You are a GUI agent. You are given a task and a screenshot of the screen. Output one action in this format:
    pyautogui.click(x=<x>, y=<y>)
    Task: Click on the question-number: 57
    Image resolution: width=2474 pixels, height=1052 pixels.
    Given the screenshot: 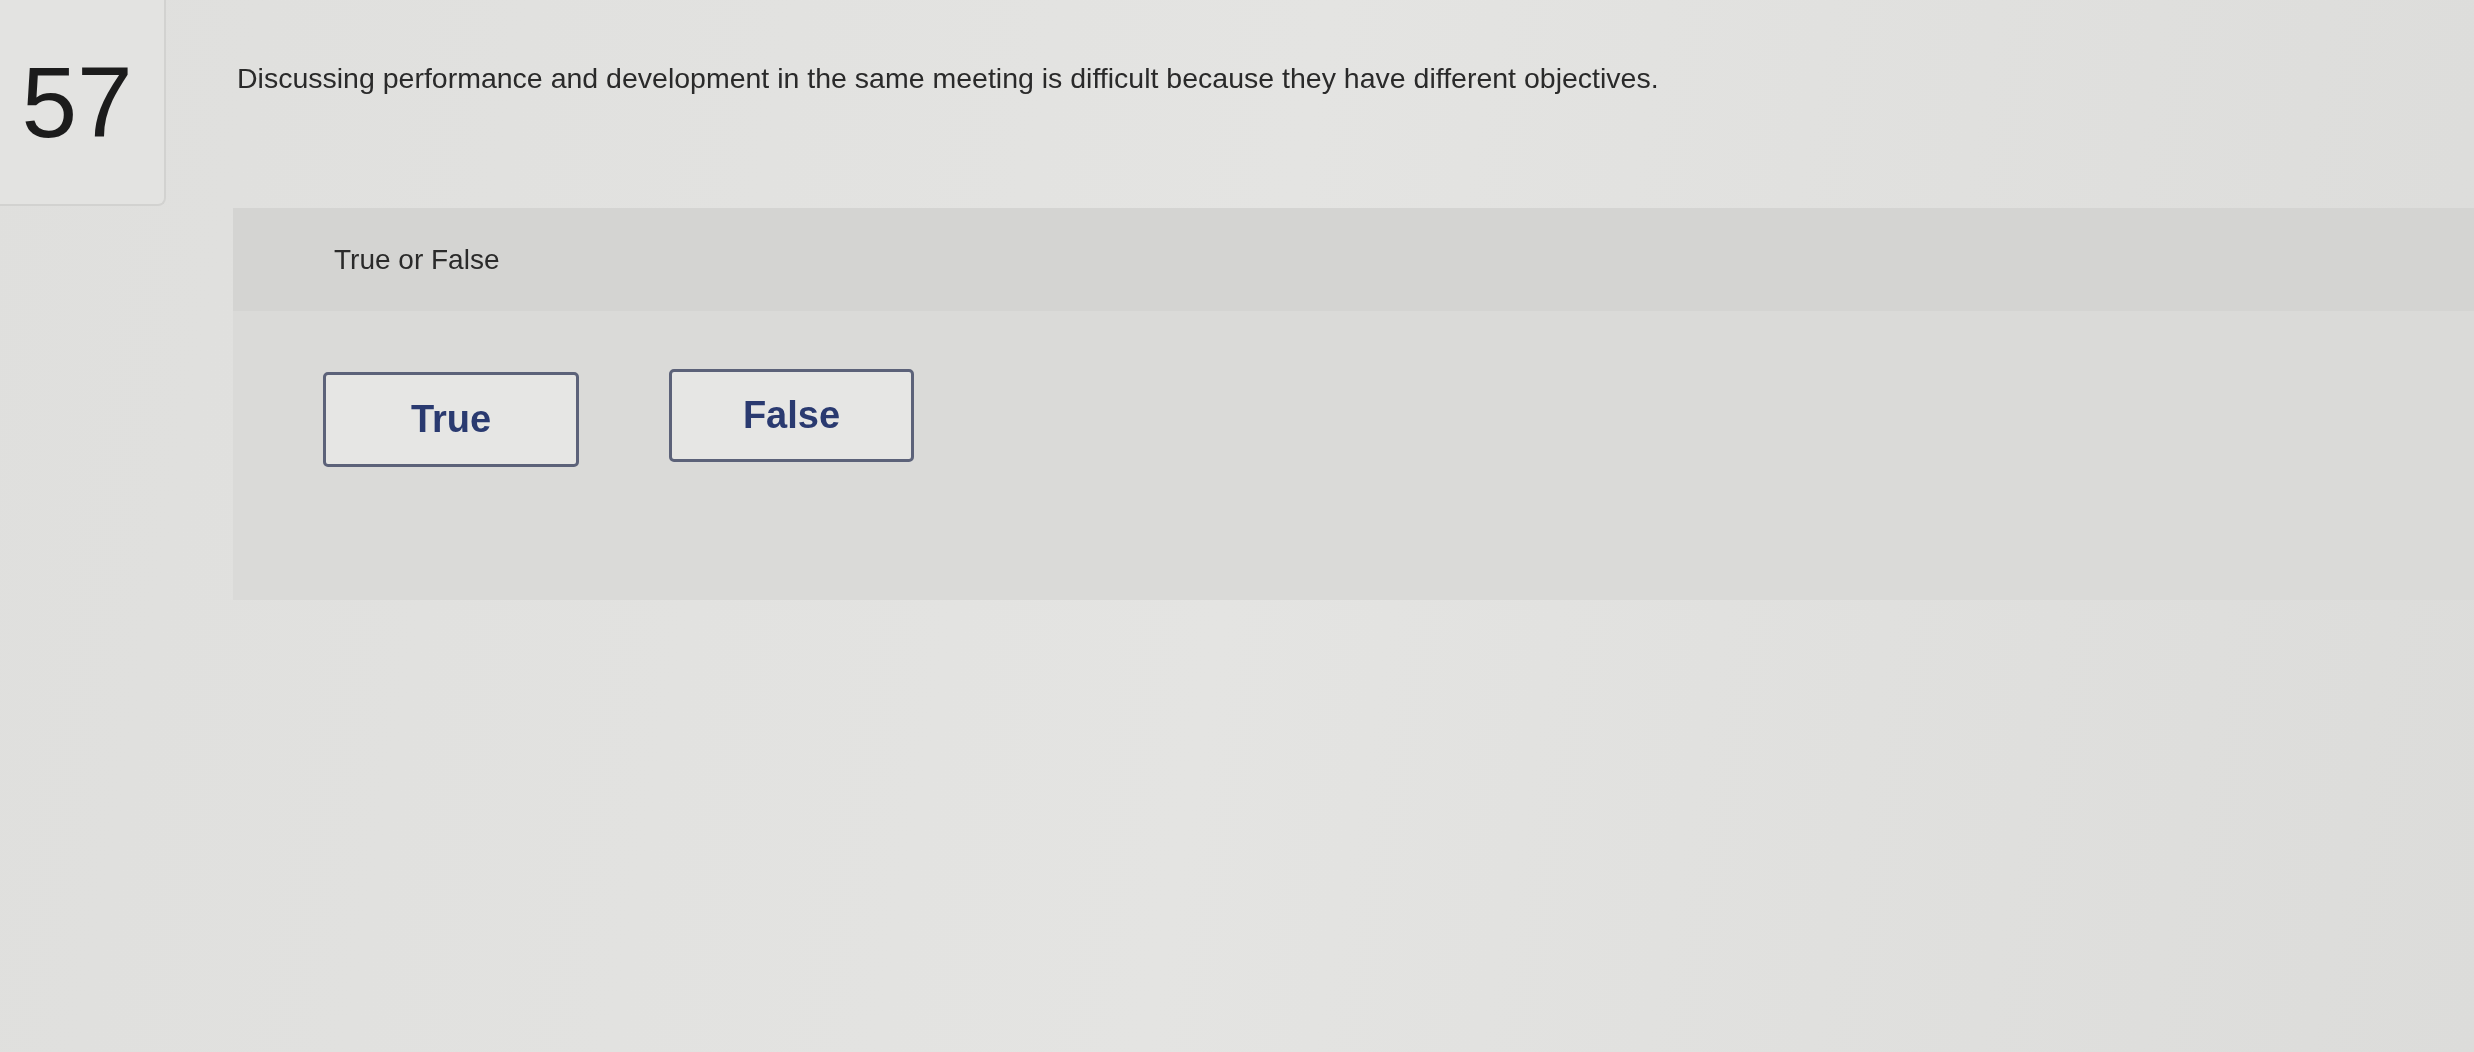 What is the action you would take?
    pyautogui.click(x=83, y=103)
    